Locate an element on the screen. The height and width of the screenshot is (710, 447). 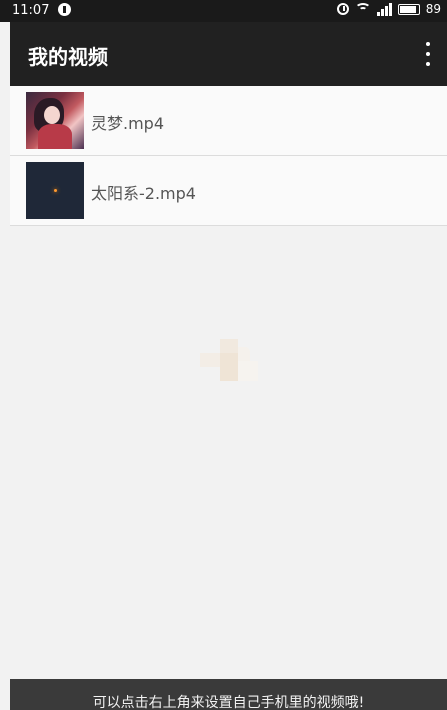
video-item-lingmeng: 灵梦.mp4 is located at coordinates (228, 121).